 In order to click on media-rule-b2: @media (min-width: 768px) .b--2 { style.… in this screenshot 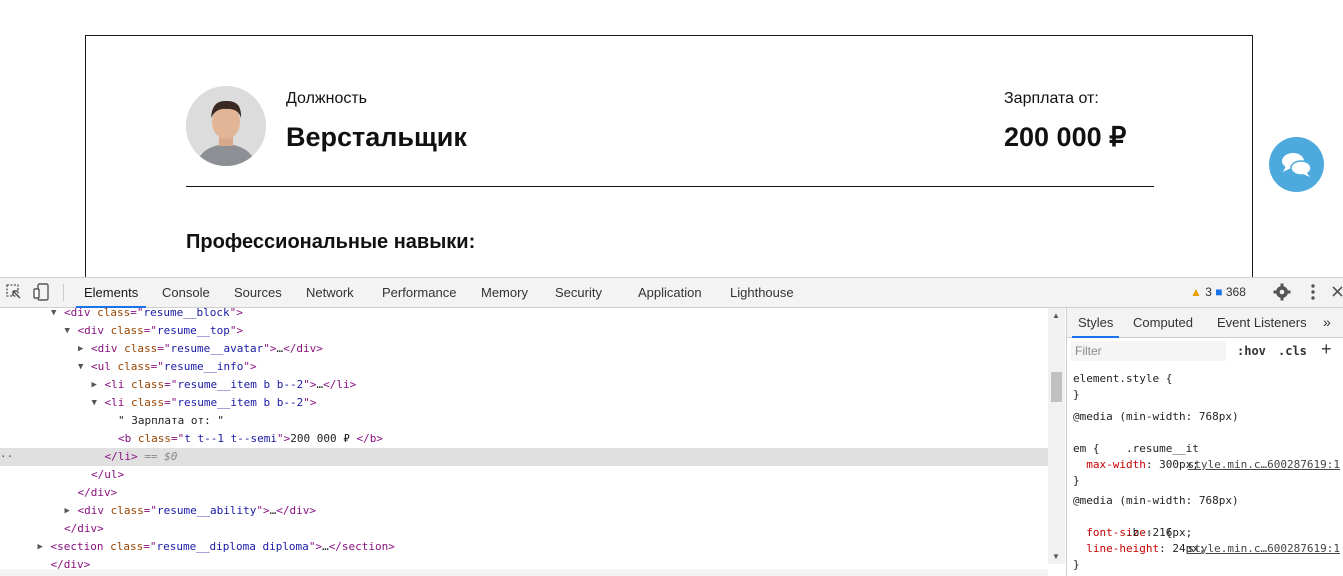, I will do `click(1205, 531)`.